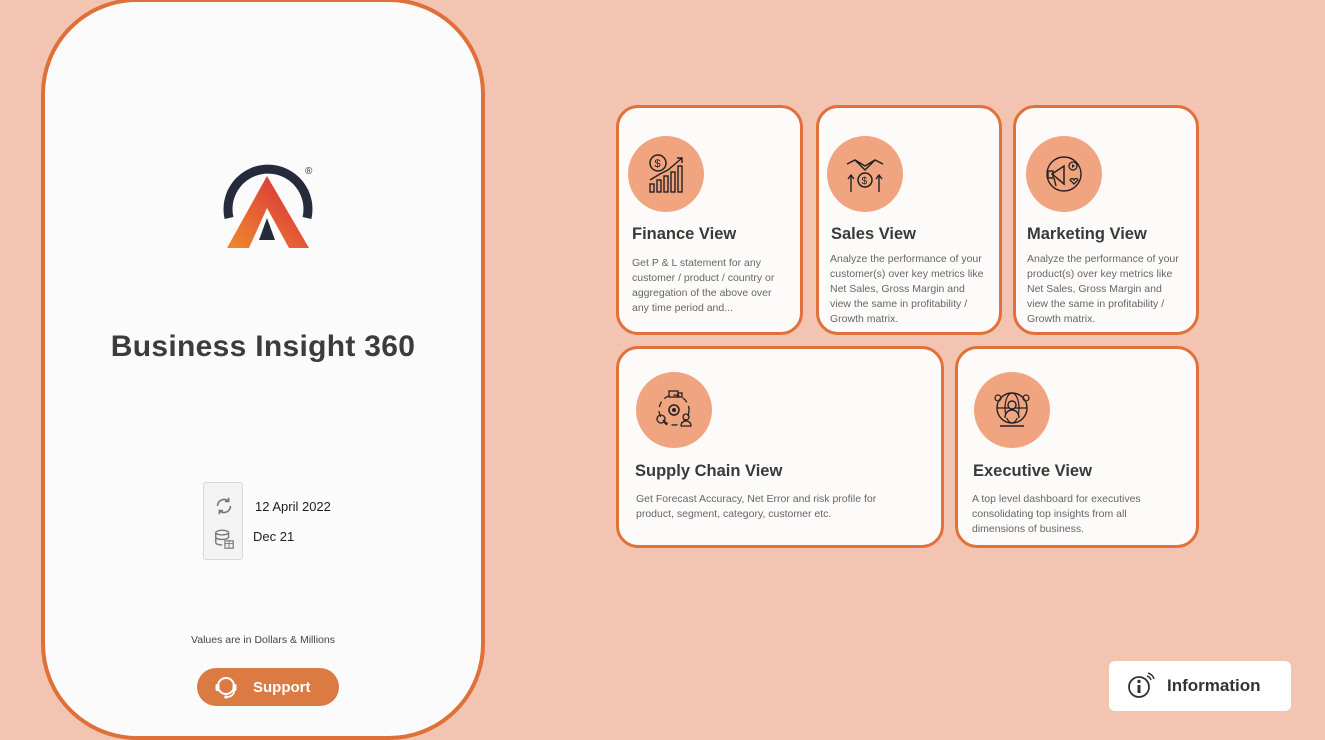 The image size is (1325, 740). Describe the element at coordinates (224, 506) in the screenshot. I see `refresh-icon` at that location.